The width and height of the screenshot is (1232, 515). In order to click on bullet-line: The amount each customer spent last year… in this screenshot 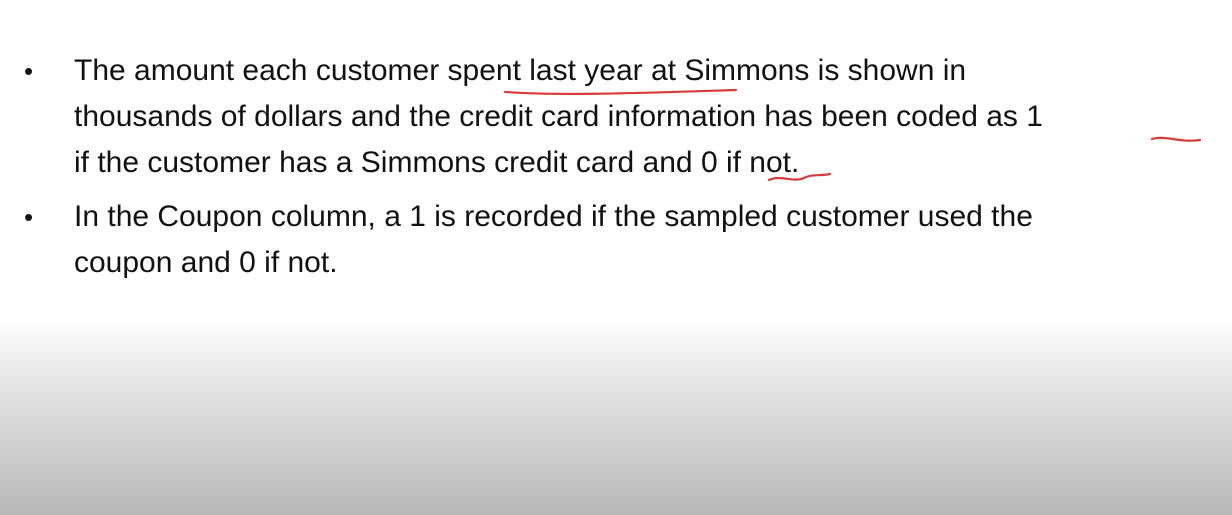, I will do `click(520, 70)`.